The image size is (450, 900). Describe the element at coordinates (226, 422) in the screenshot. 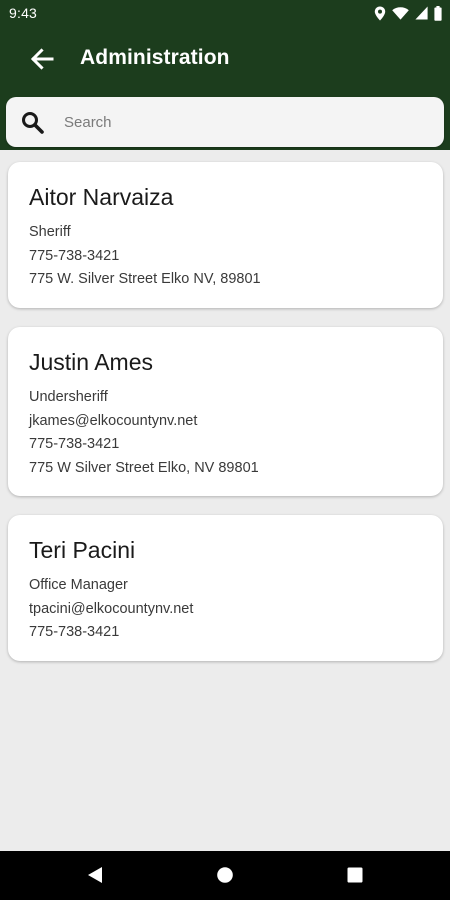

I see `contact-email: jkames@elkocountynv.net` at that location.